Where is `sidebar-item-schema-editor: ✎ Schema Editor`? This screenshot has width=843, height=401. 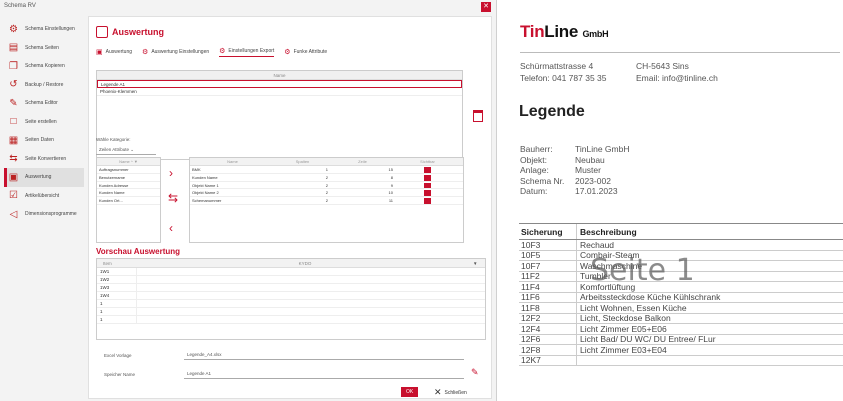 sidebar-item-schema-editor: ✎ Schema Editor is located at coordinates (44, 103).